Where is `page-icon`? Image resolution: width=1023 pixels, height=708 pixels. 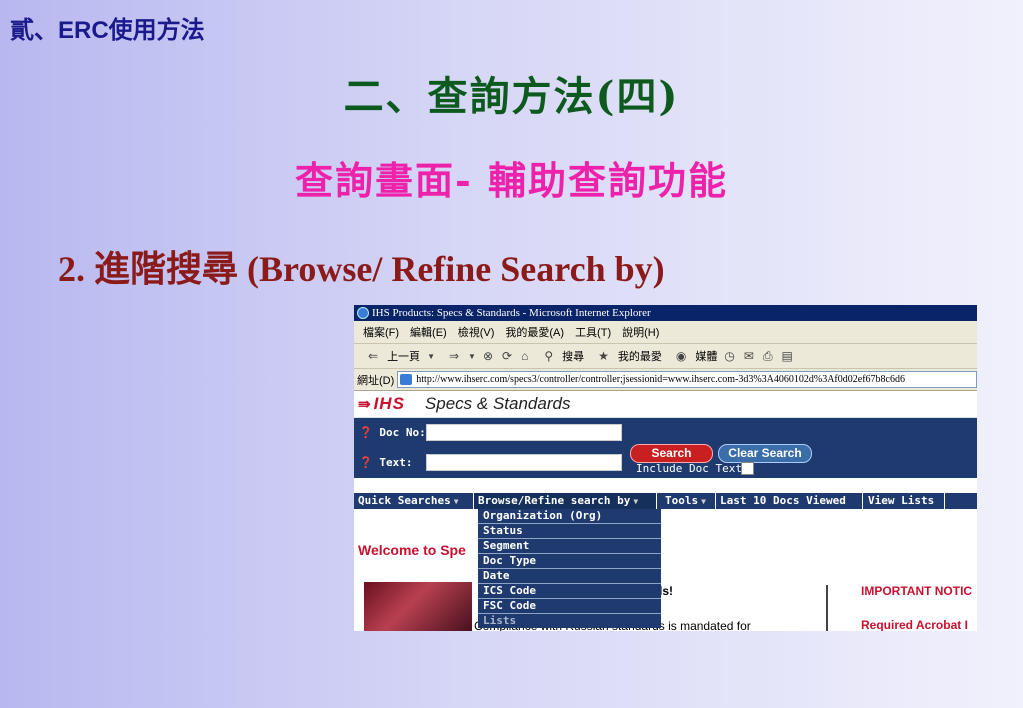 page-icon is located at coordinates (406, 379).